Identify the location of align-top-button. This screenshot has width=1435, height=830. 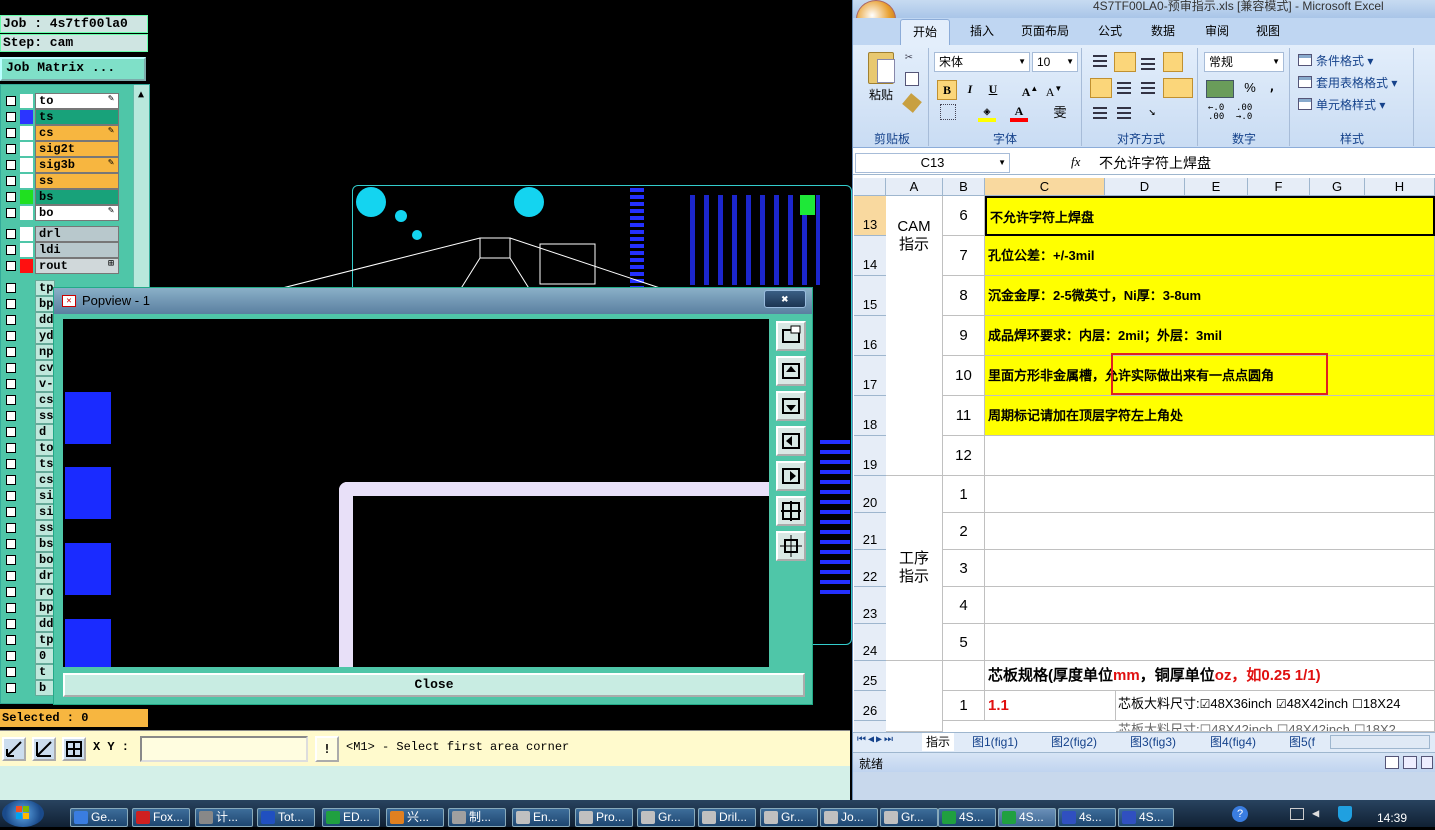
(1100, 62).